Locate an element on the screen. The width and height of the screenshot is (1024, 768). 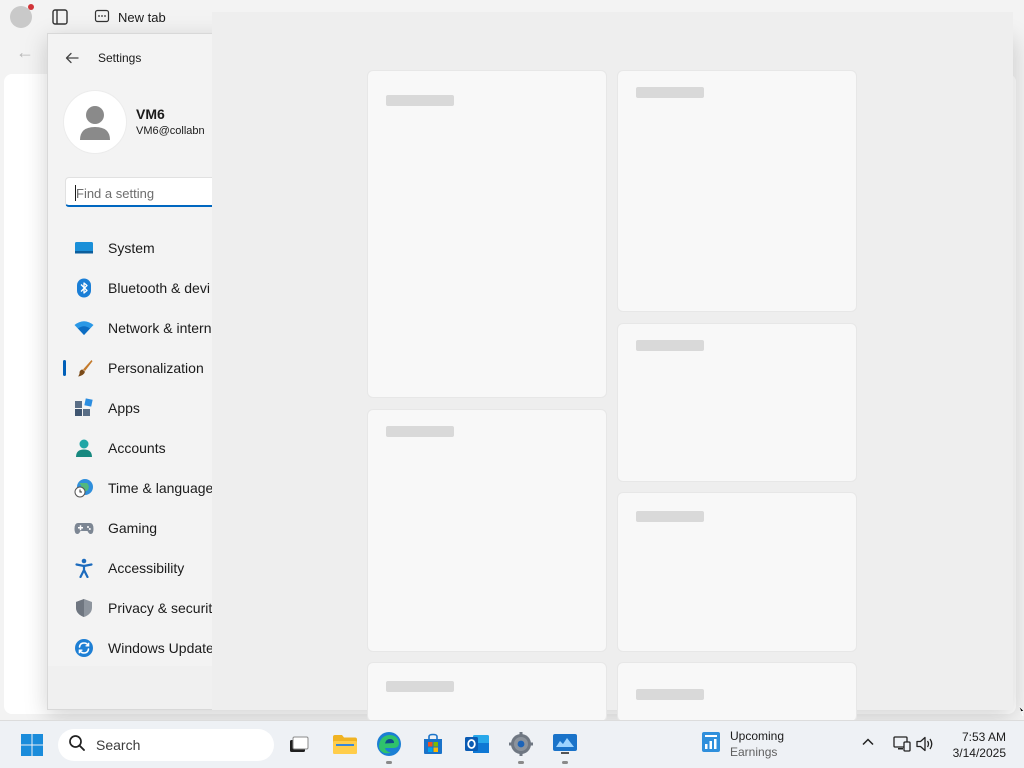
personalization-brush-icon is located at coordinates (84, 368).